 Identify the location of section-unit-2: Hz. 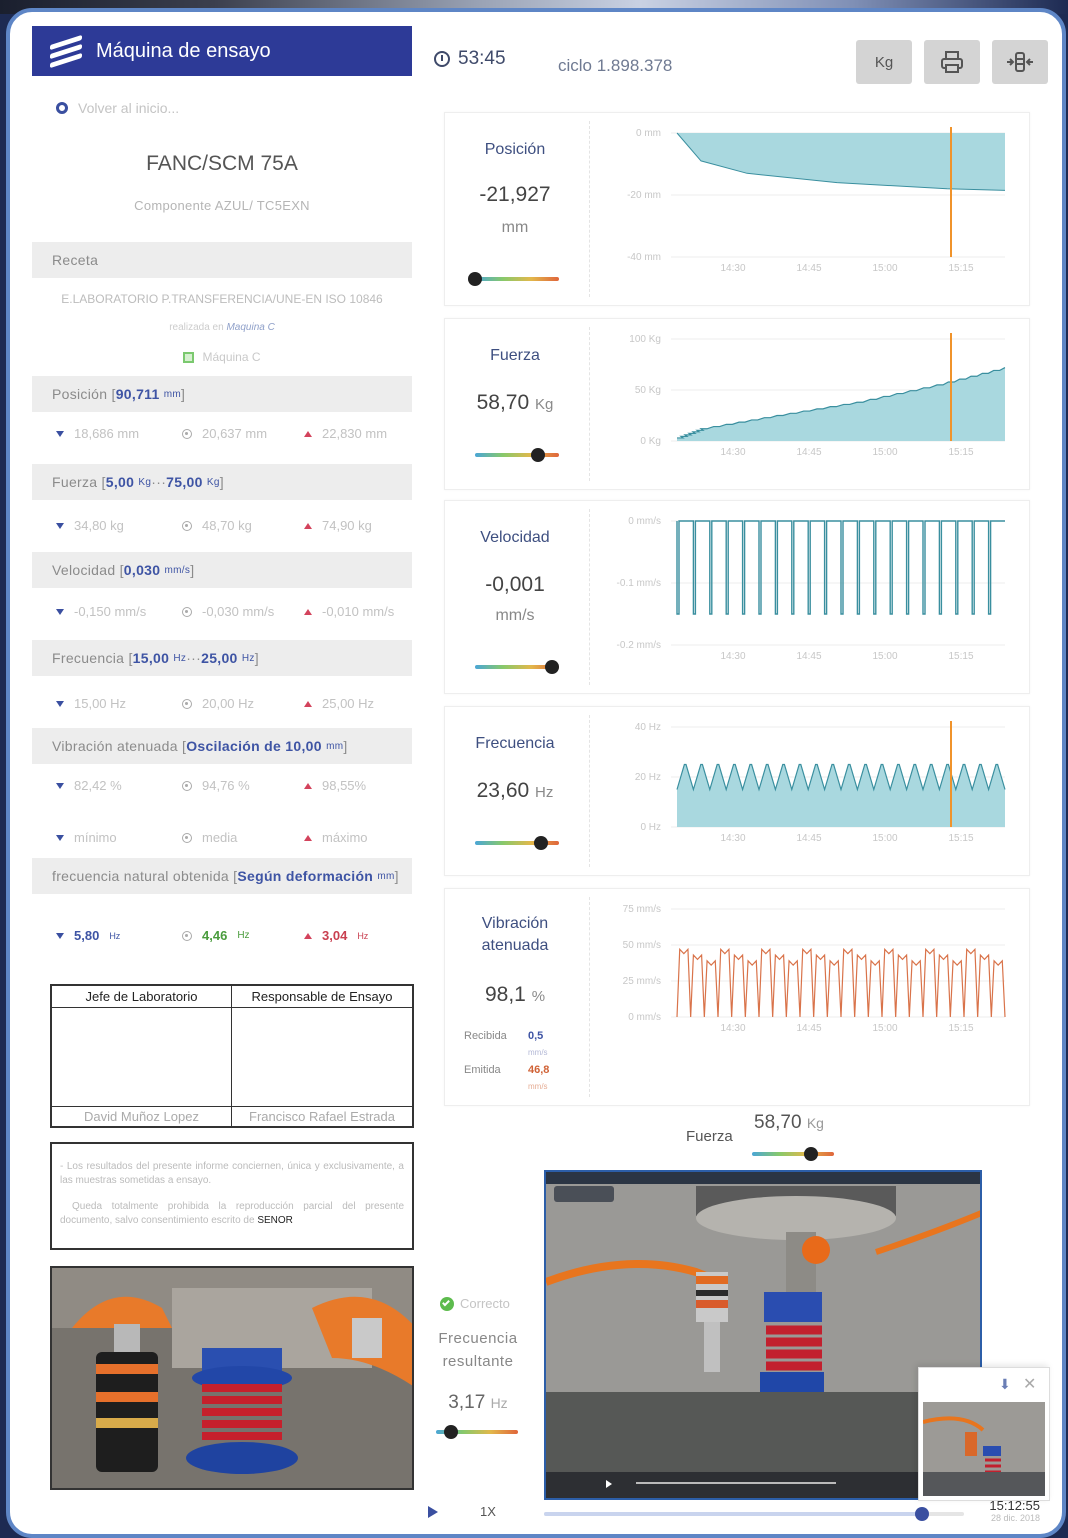
(248, 658).